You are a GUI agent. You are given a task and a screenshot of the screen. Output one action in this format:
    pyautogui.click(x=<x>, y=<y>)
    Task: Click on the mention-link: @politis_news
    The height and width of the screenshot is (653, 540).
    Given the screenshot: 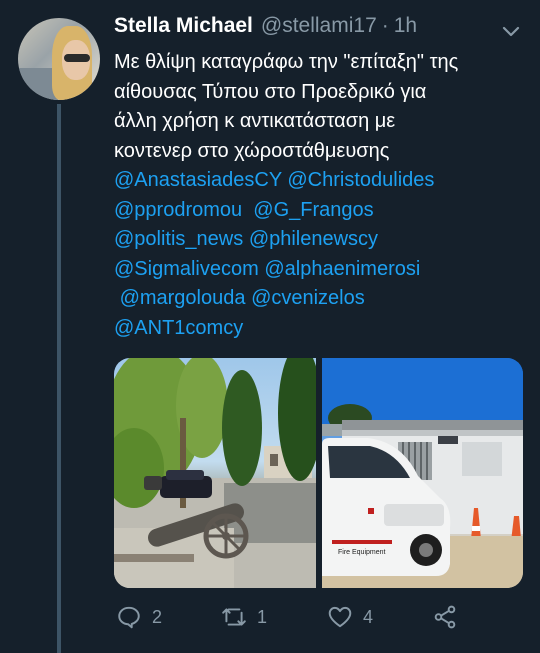 What is the action you would take?
    pyautogui.click(x=178, y=239)
    